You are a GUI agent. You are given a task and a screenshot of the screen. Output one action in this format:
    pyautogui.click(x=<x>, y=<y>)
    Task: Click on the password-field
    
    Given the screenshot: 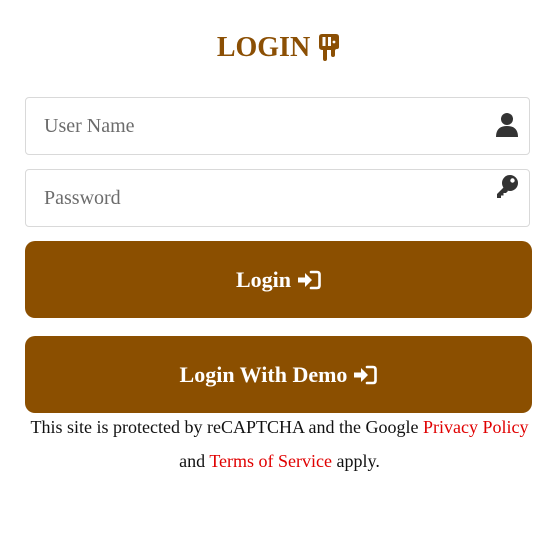 What is the action you would take?
    pyautogui.click(x=277, y=198)
    